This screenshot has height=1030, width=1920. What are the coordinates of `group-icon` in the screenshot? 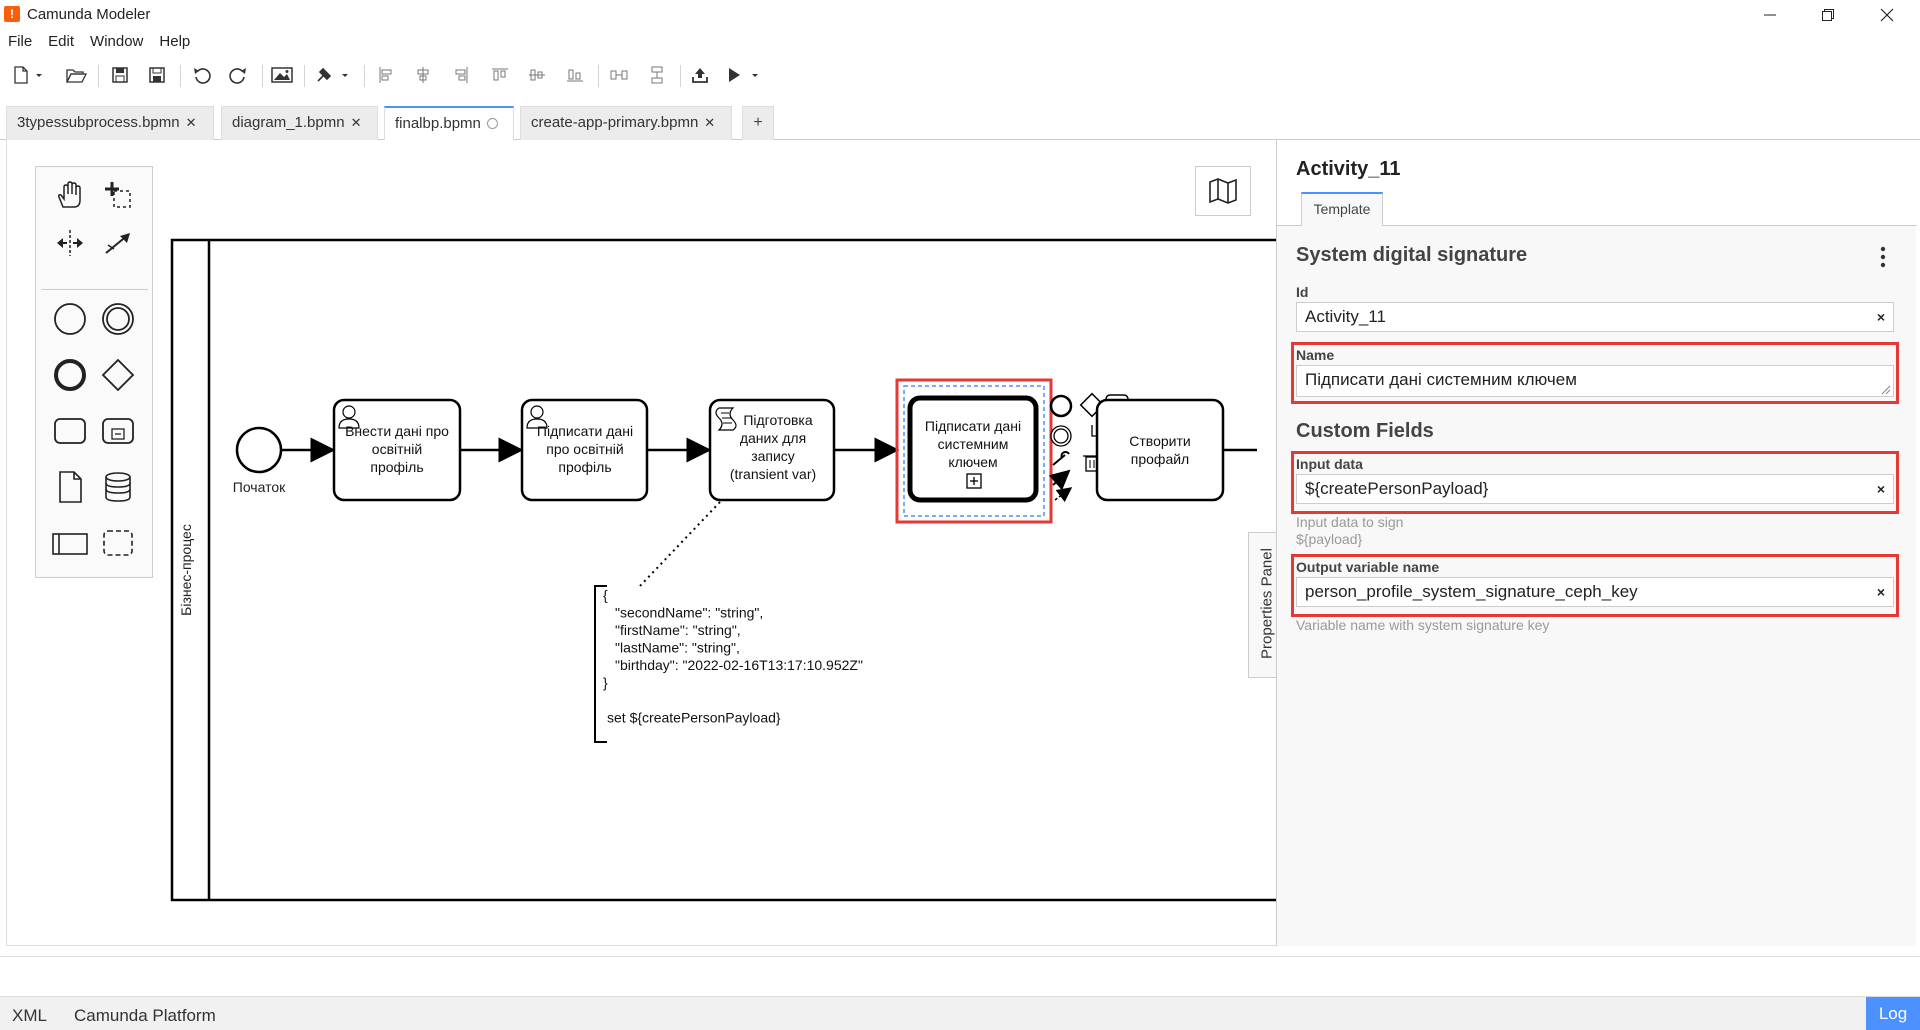 It's located at (118, 543).